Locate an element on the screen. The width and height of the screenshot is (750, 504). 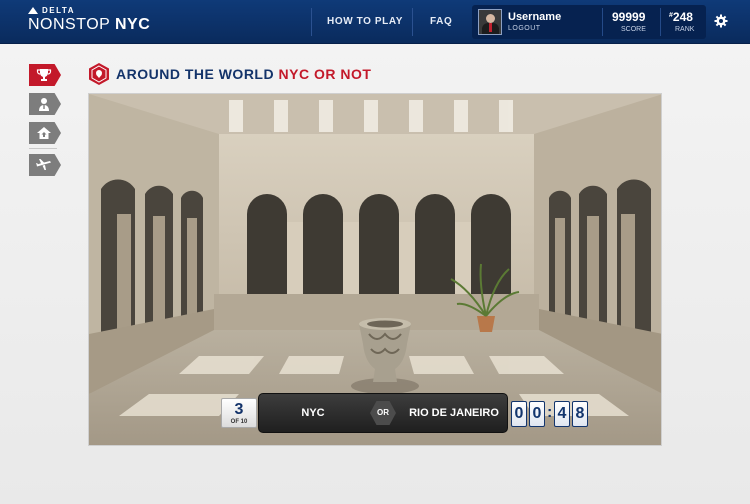
question-number: 3 is located at coordinates (239, 409).